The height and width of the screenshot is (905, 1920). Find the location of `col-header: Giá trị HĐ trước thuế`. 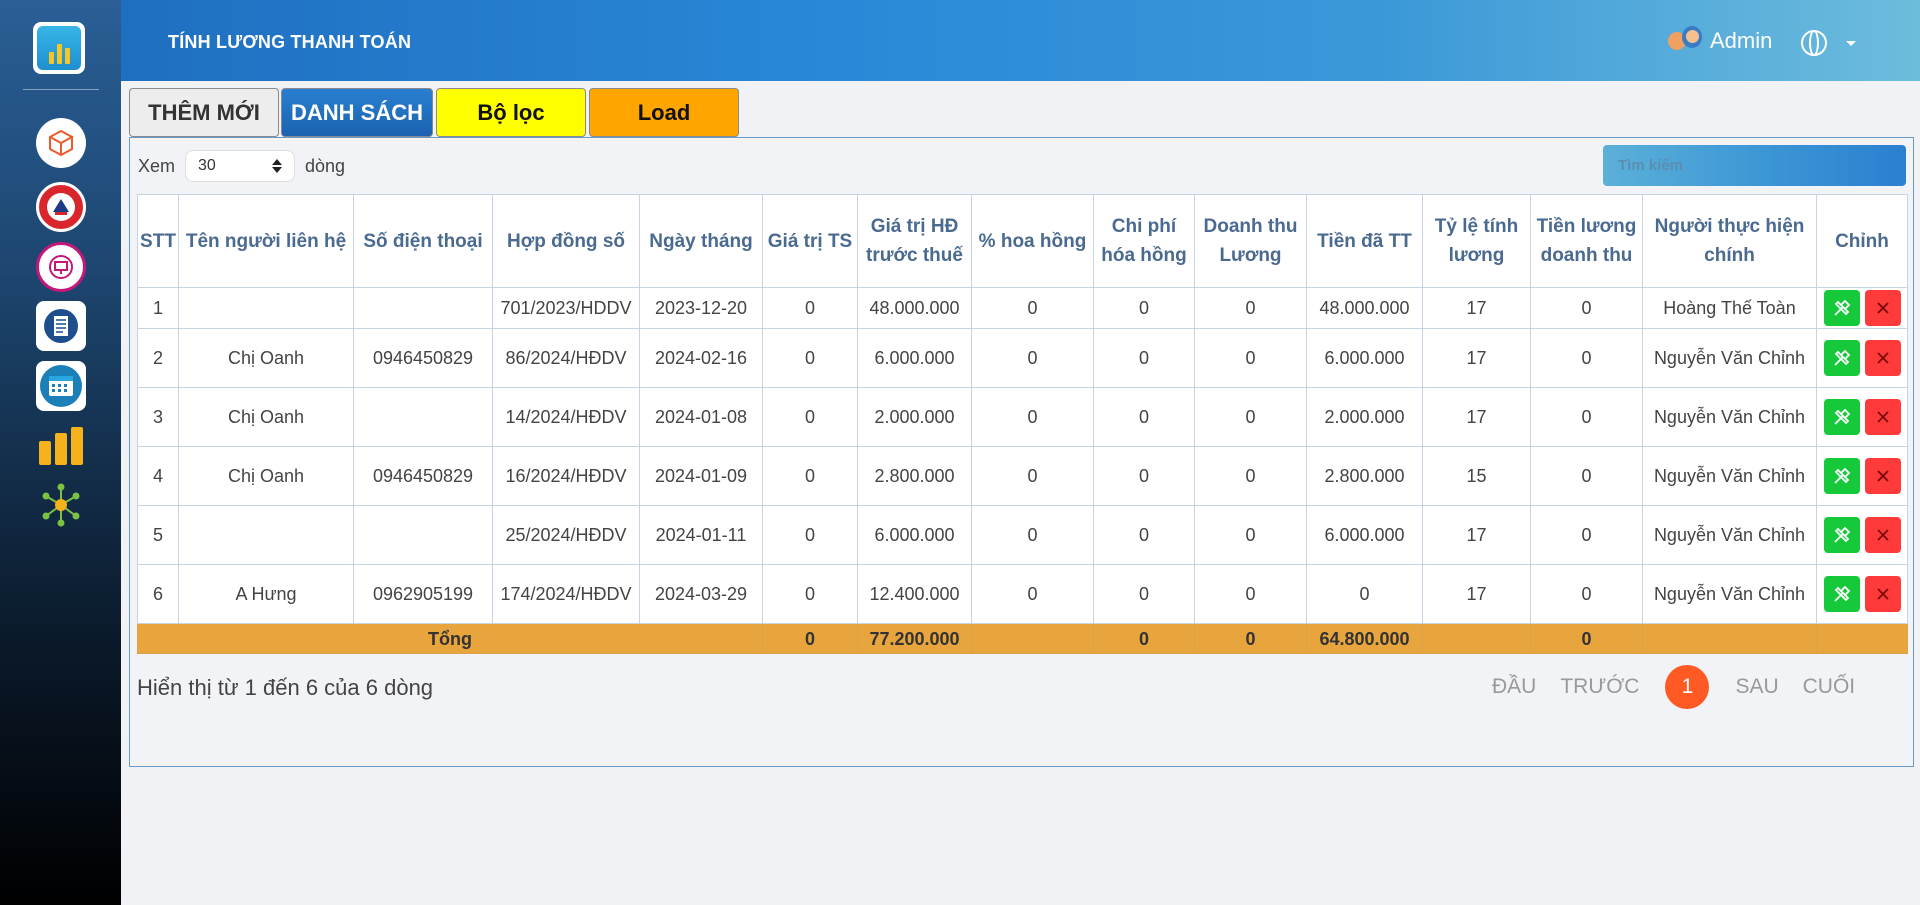

col-header: Giá trị HĐ trước thuế is located at coordinates (914, 241).